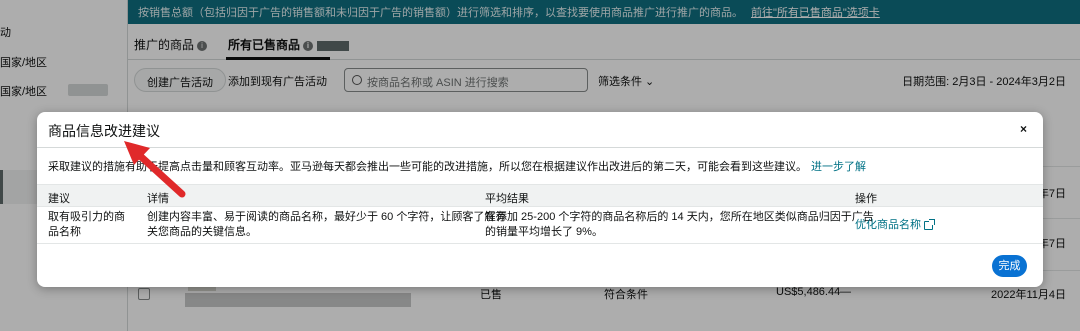 This screenshot has width=1080, height=331. Describe the element at coordinates (158, 199) in the screenshot. I see `column-header-details: 详情` at that location.